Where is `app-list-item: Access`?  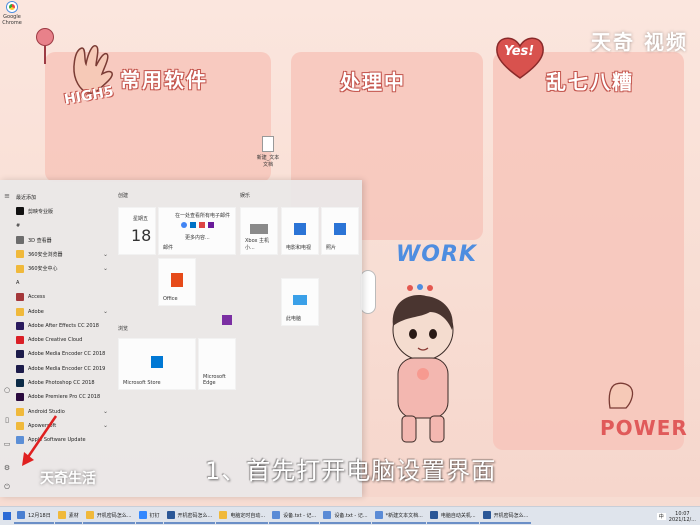
app-list-item: Access is located at coordinates (66, 297).